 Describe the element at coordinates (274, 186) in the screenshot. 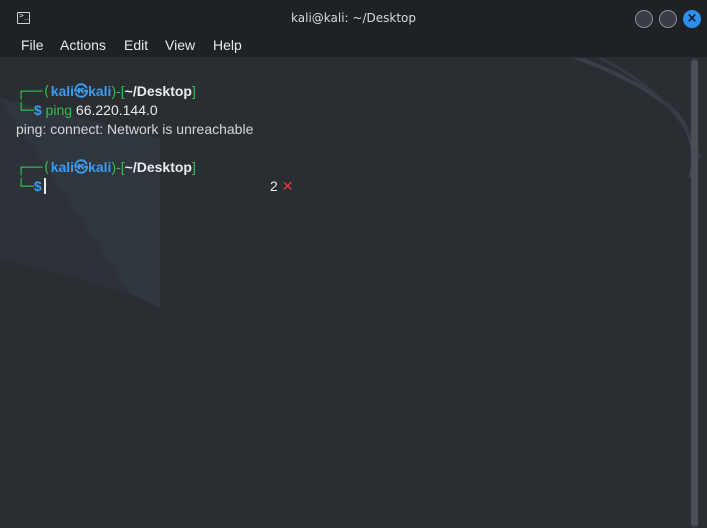

I see `exit-code: 2` at that location.